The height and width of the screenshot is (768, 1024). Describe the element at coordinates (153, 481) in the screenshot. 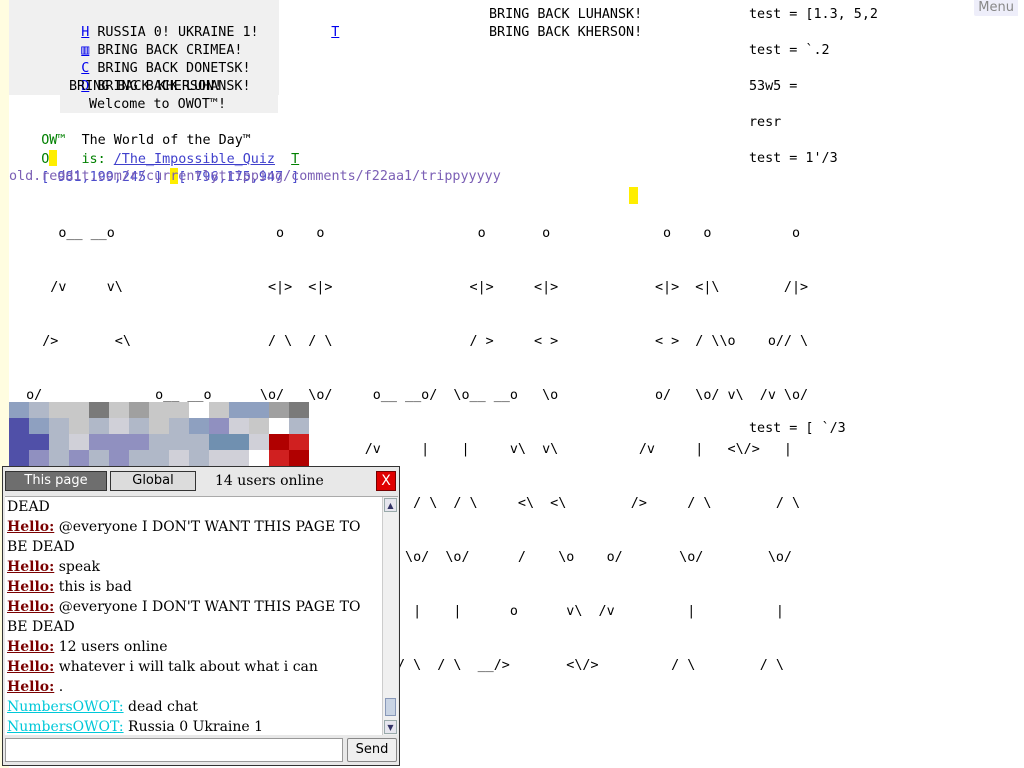

I see `tab-global: Global` at that location.